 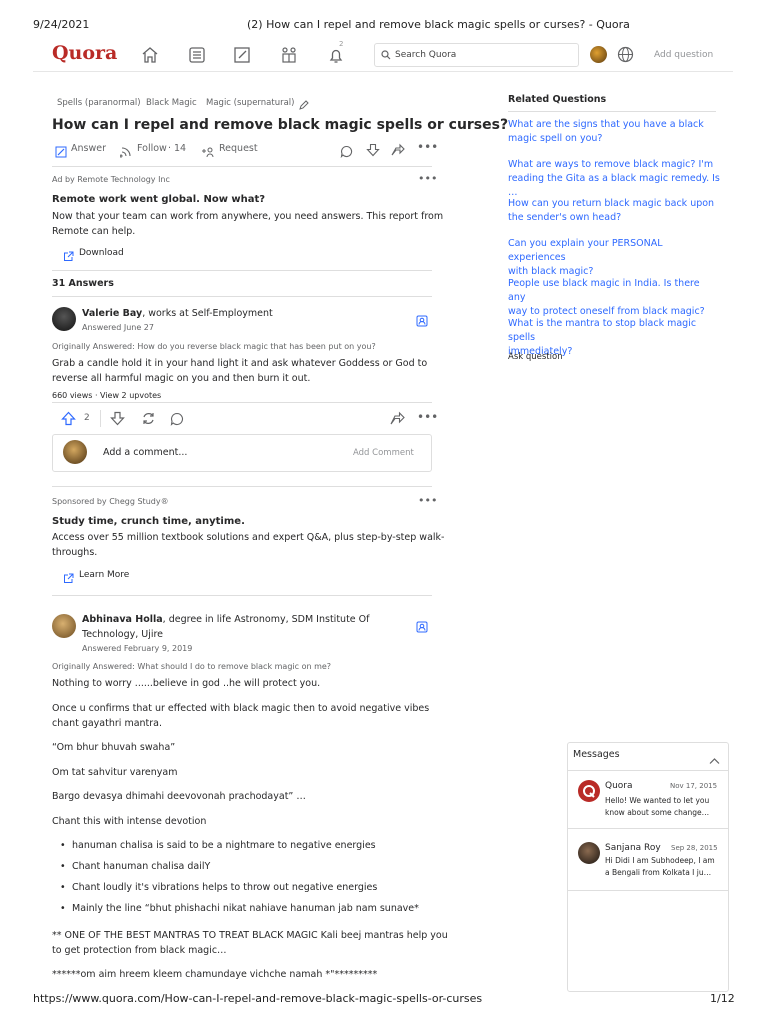 I want to click on message-sender: Quora, so click(x=619, y=786).